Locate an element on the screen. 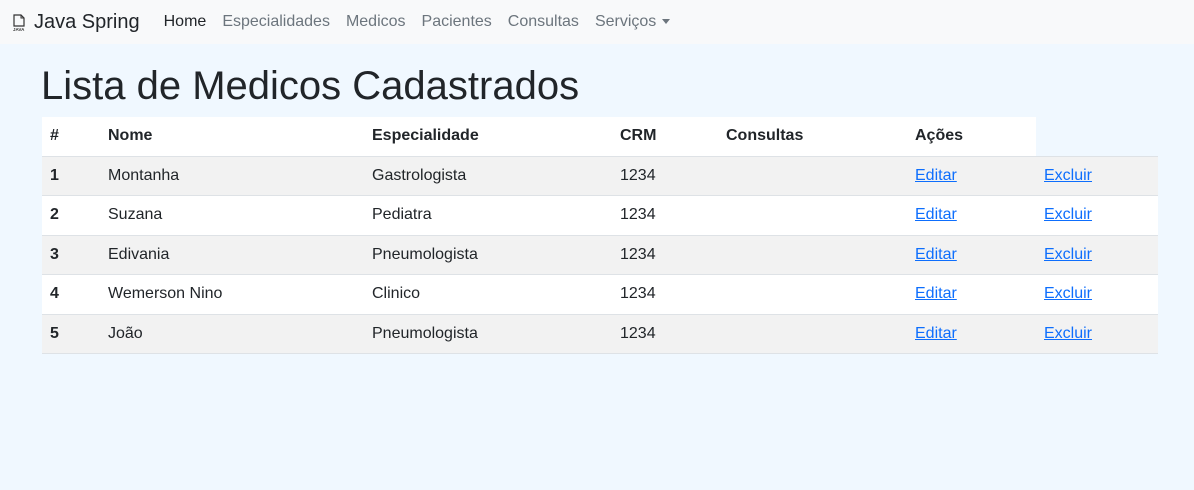 The height and width of the screenshot is (490, 1194). cell-especialidade: Gastrologista is located at coordinates (488, 176).